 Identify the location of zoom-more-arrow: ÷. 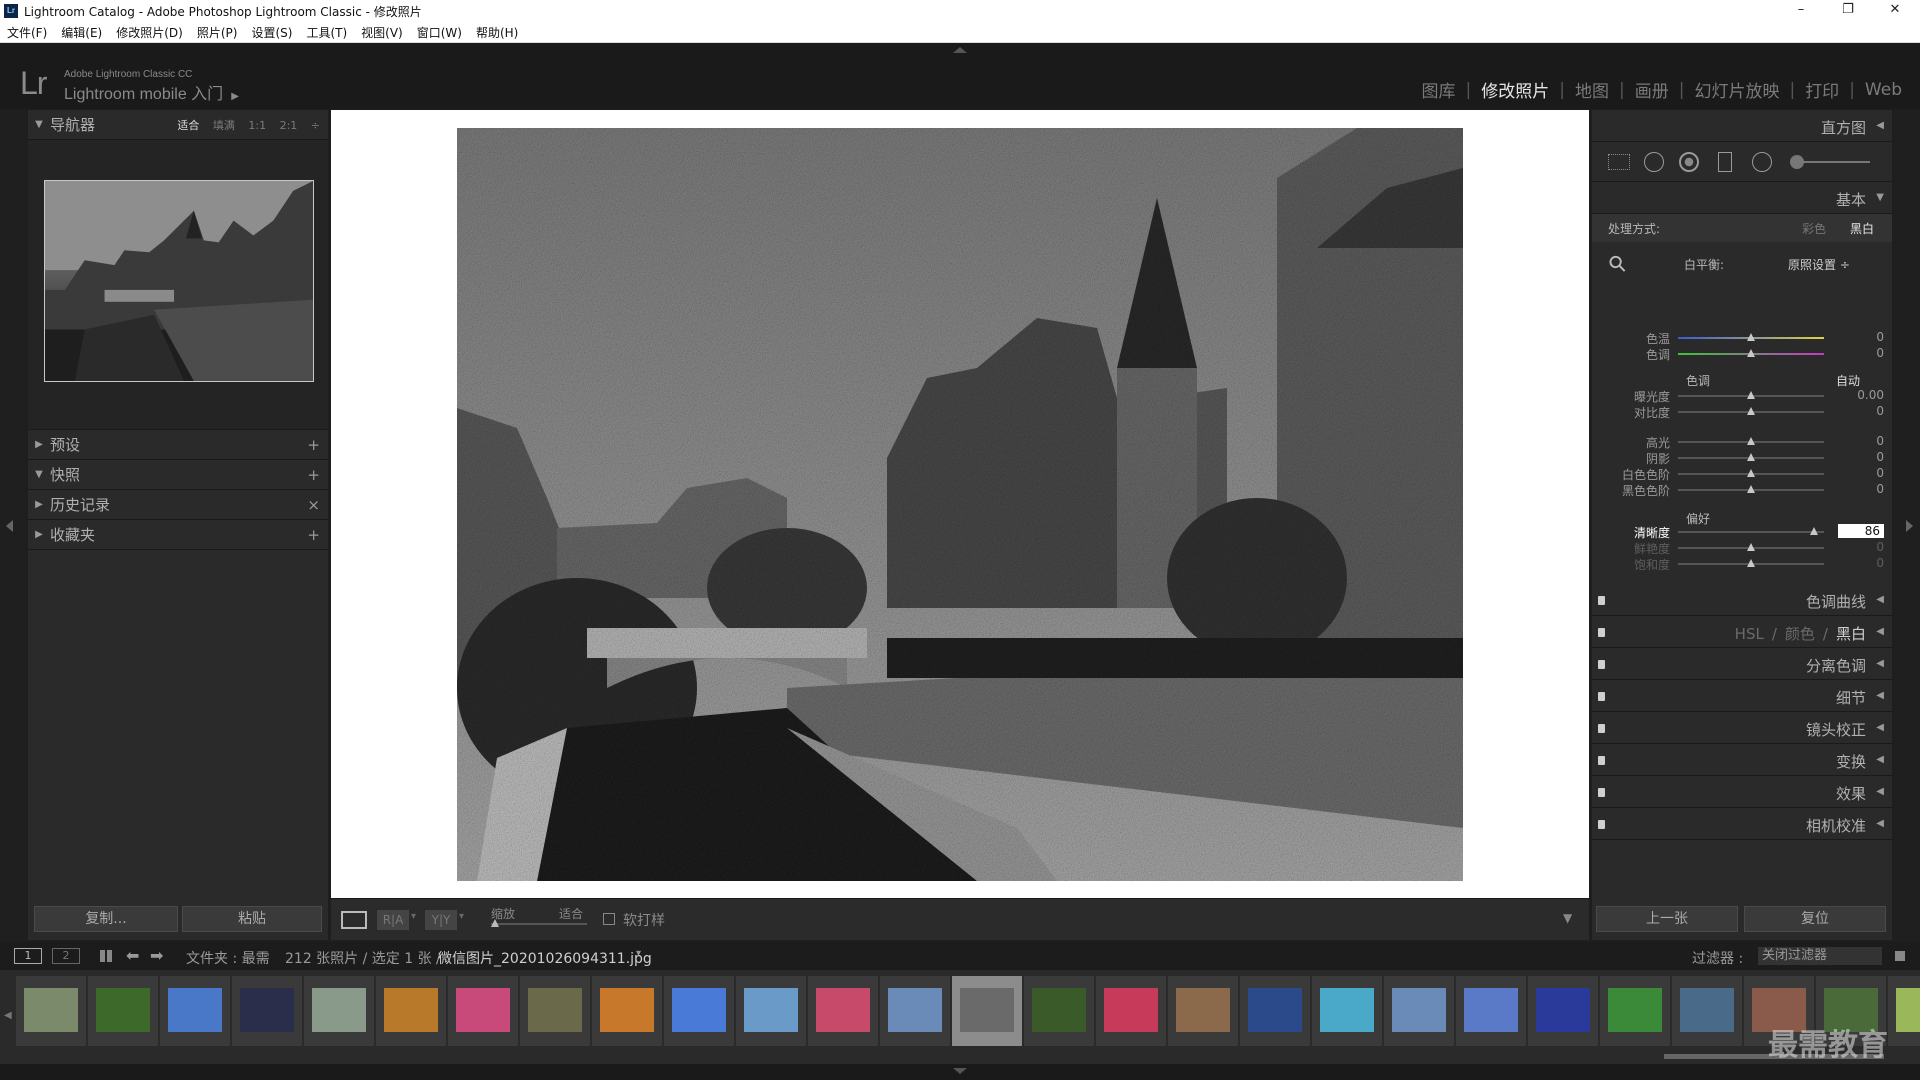
(315, 125).